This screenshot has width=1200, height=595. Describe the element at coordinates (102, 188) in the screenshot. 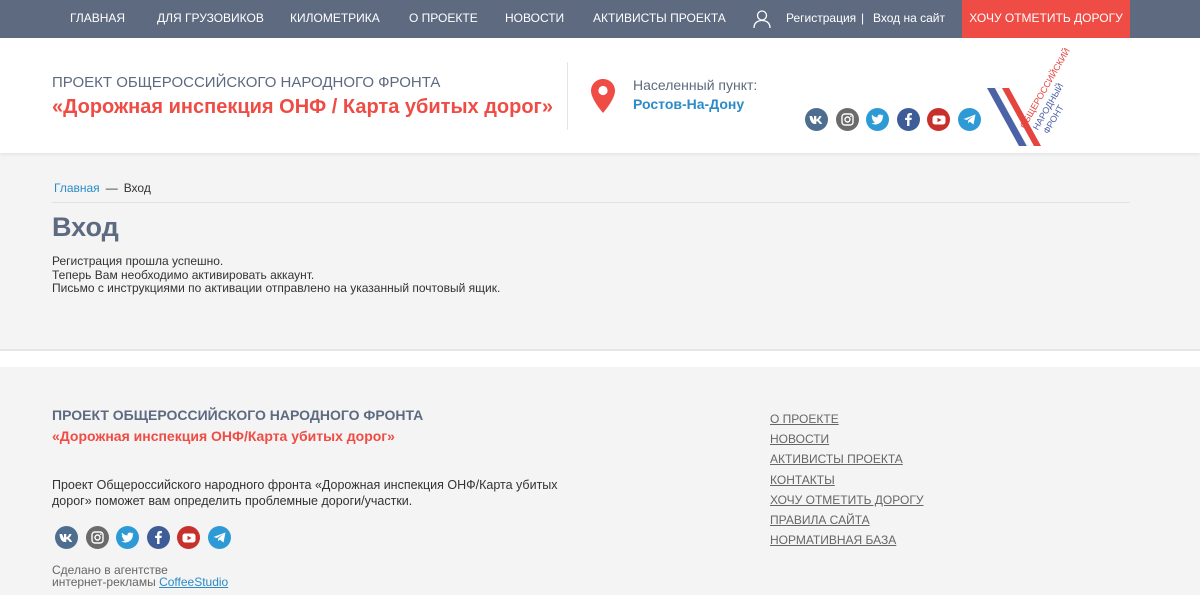

I see `breadcrumb: Главная — Вход` at that location.